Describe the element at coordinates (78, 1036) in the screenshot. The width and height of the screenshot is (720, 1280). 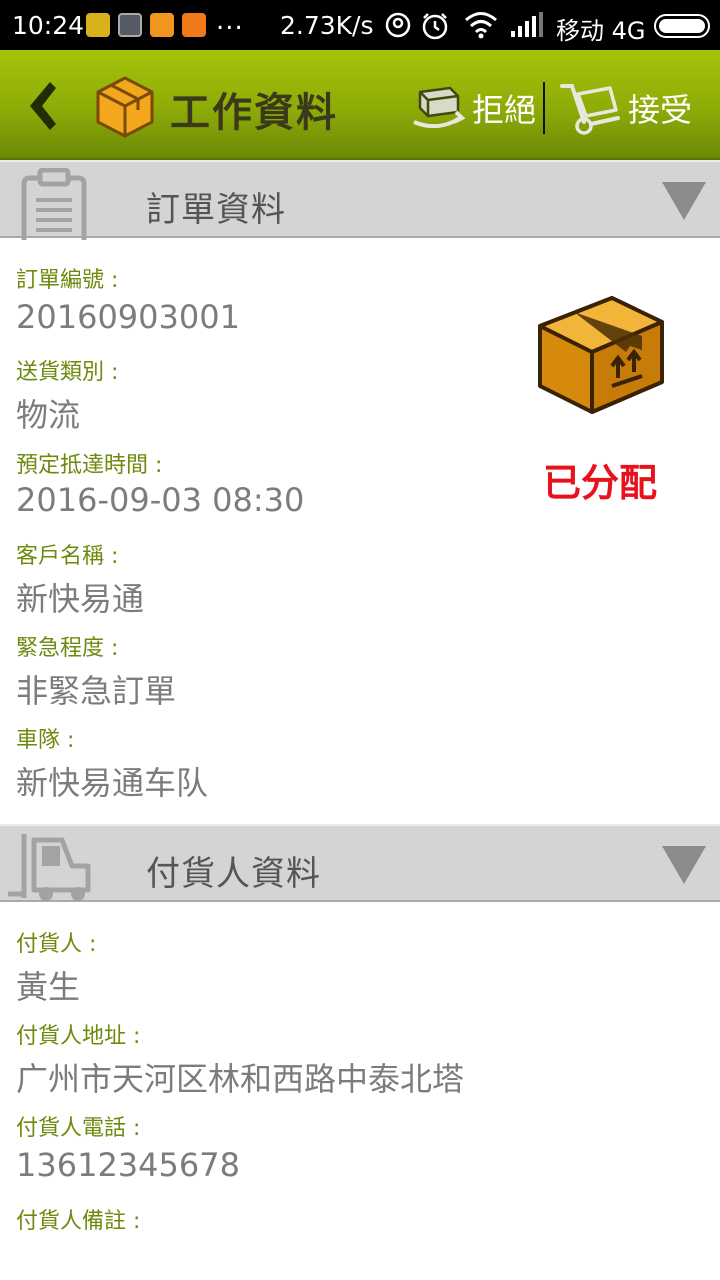
I see `shipper-address-label: 付貨人地址 :` at that location.